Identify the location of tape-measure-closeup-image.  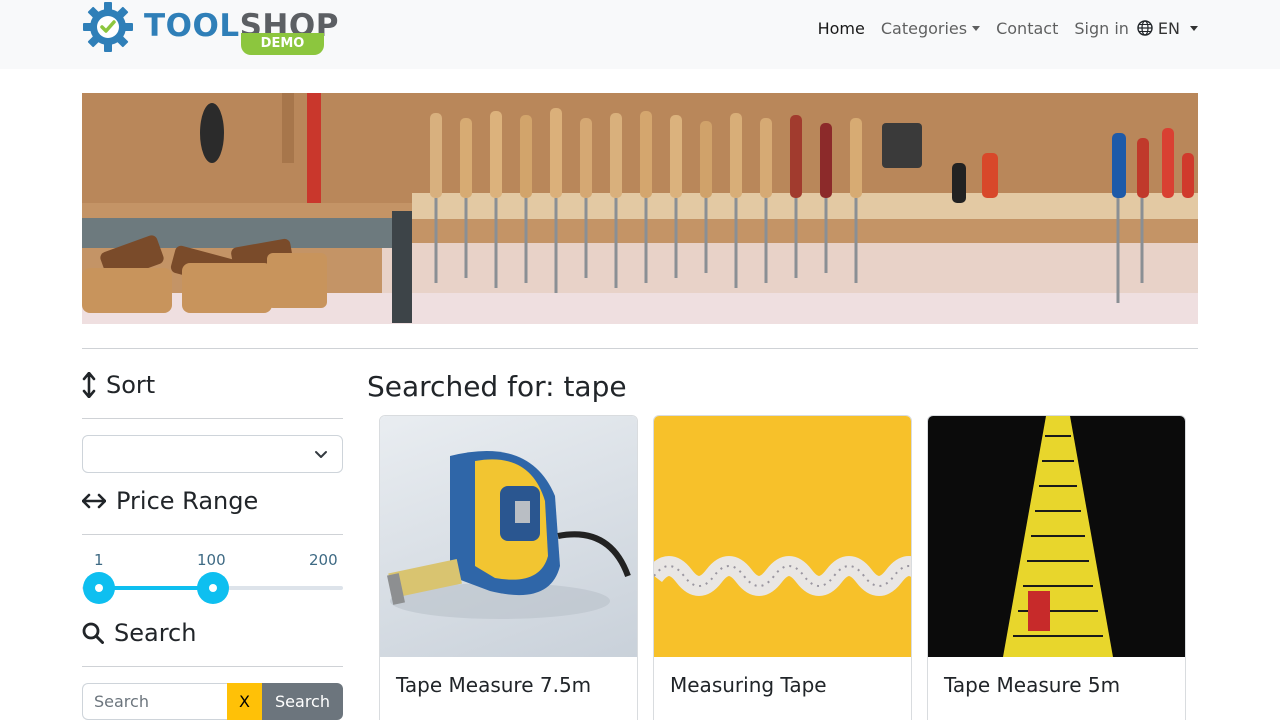
(1058, 536).